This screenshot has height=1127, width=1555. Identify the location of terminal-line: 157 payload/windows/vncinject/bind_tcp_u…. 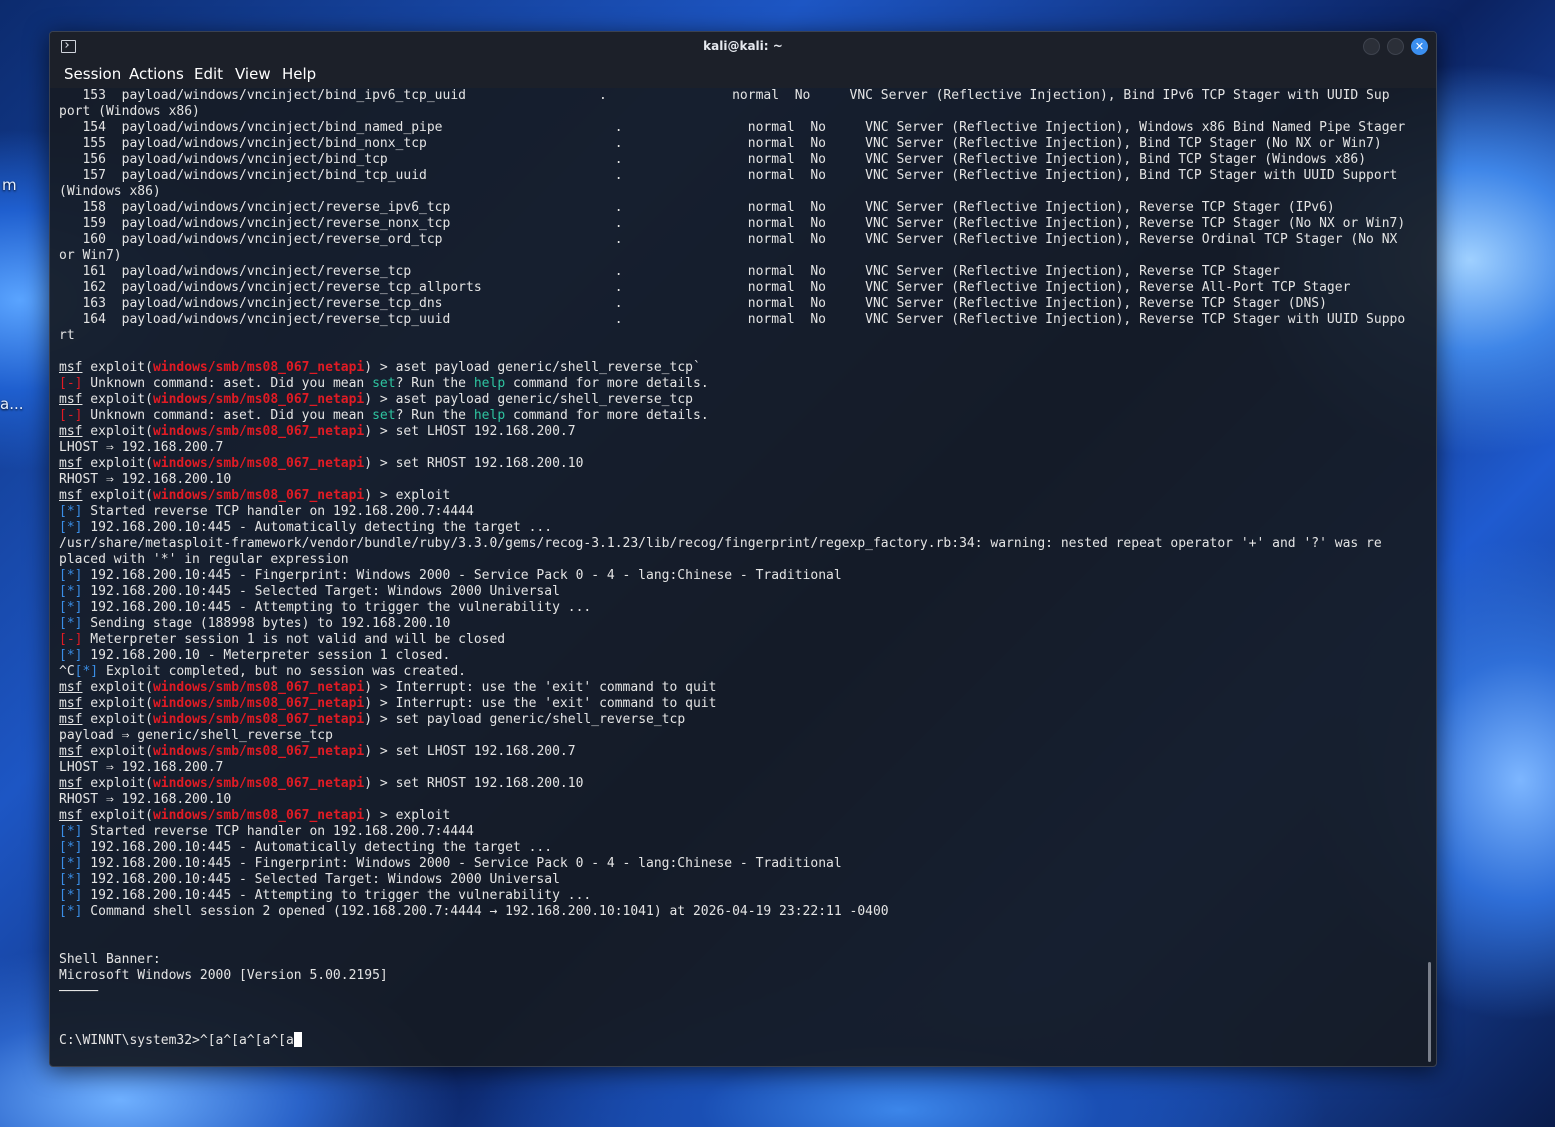
(741, 176).